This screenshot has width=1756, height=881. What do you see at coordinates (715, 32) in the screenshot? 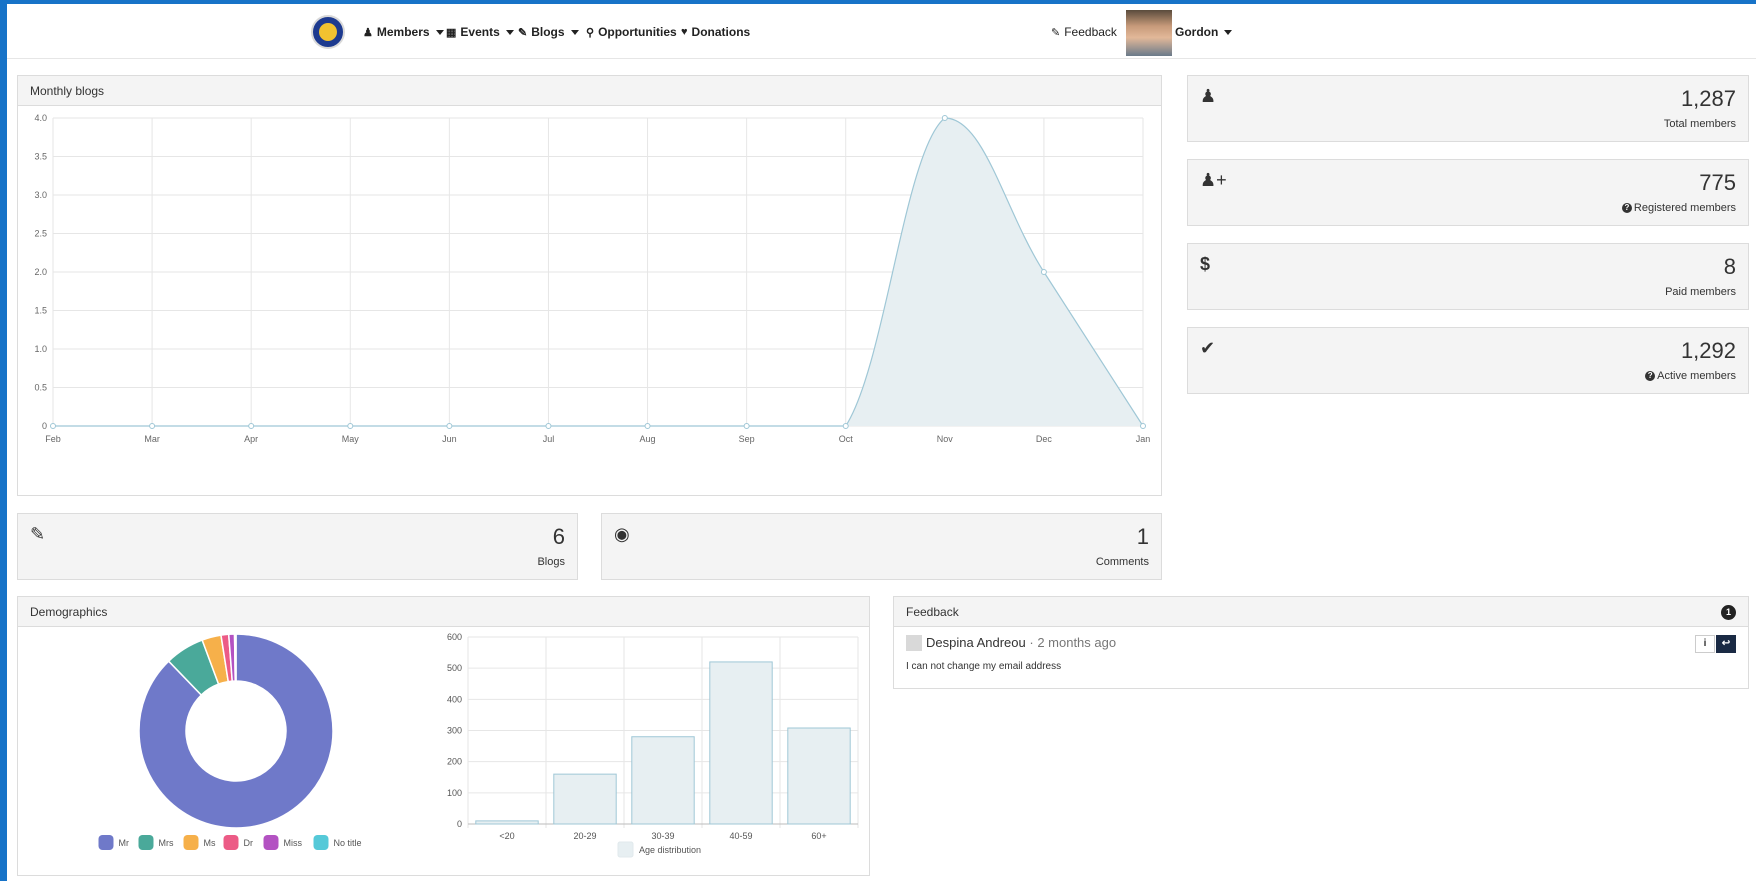
I see `nav-donations: ♥ Donations` at bounding box center [715, 32].